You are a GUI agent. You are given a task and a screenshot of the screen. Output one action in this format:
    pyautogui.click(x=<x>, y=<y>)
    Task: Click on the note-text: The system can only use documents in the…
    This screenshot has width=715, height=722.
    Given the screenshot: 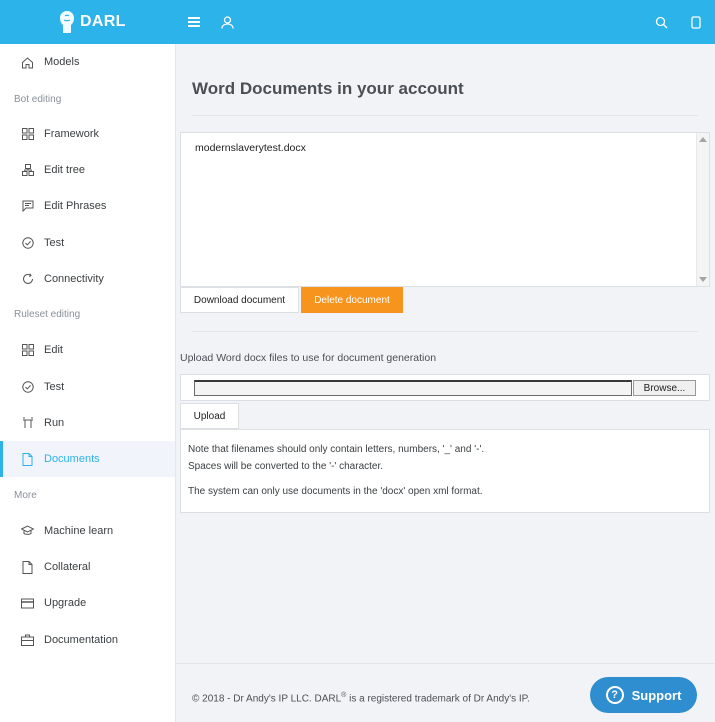 What is the action you would take?
    pyautogui.click(x=335, y=491)
    